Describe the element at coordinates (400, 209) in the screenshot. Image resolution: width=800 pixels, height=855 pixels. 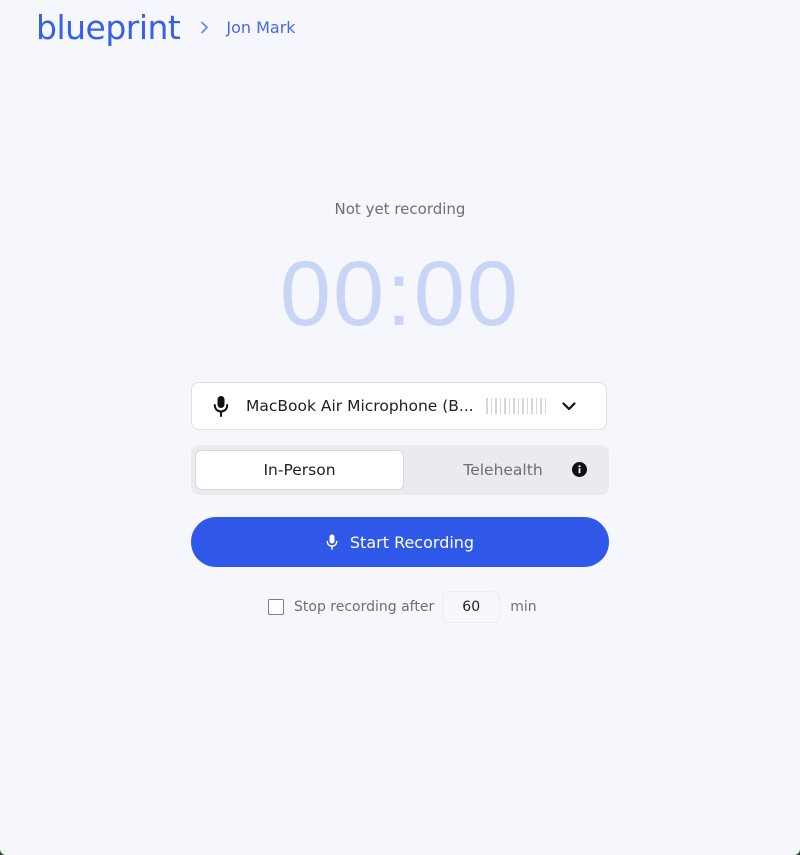
I see `recording-status: Not yet recording` at that location.